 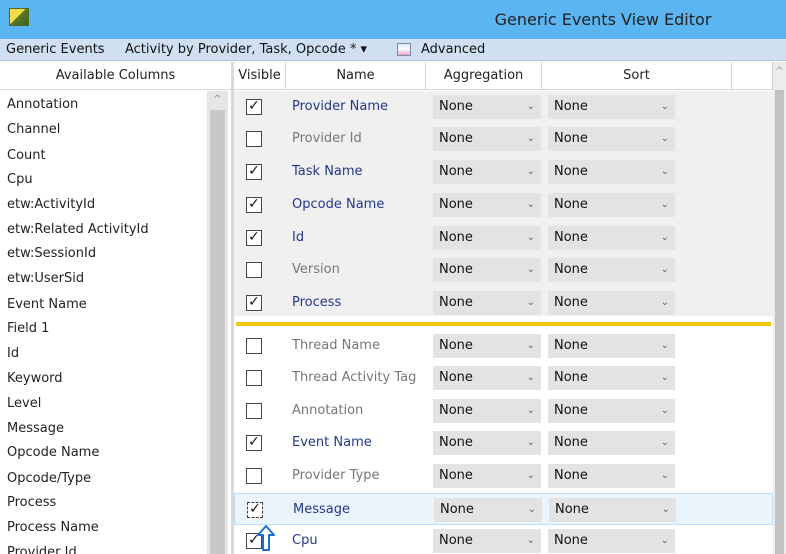 What do you see at coordinates (260, 76) in the screenshot?
I see `column-header-visible: Visible` at bounding box center [260, 76].